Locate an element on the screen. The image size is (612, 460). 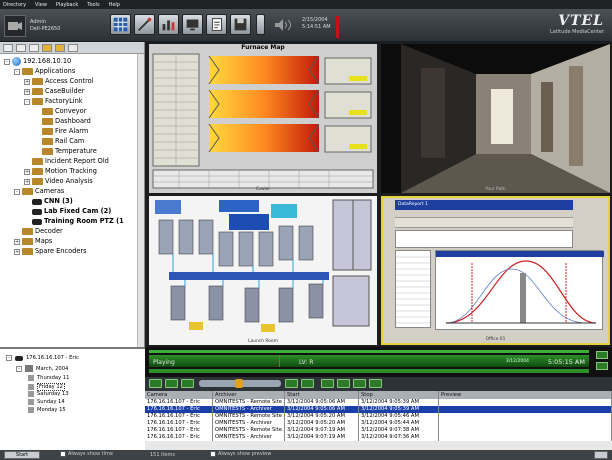
tree-node: + Maps is located at coordinates (33, 241).